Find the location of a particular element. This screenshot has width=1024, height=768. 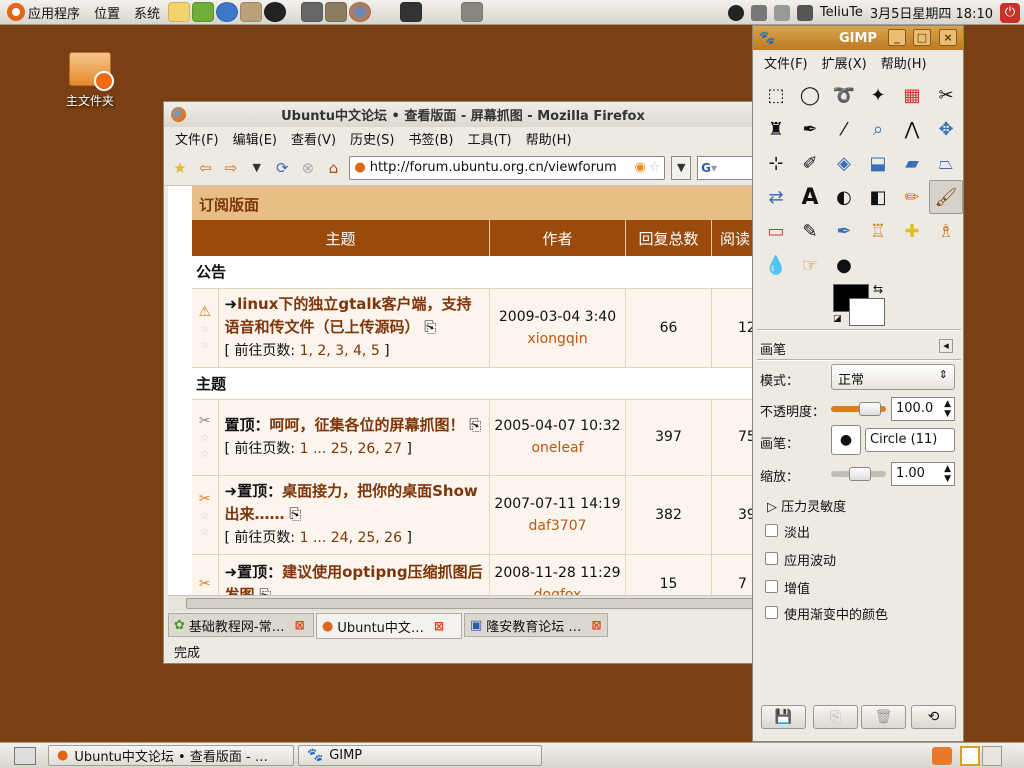

search-input: G ▾ is located at coordinates (727, 167).